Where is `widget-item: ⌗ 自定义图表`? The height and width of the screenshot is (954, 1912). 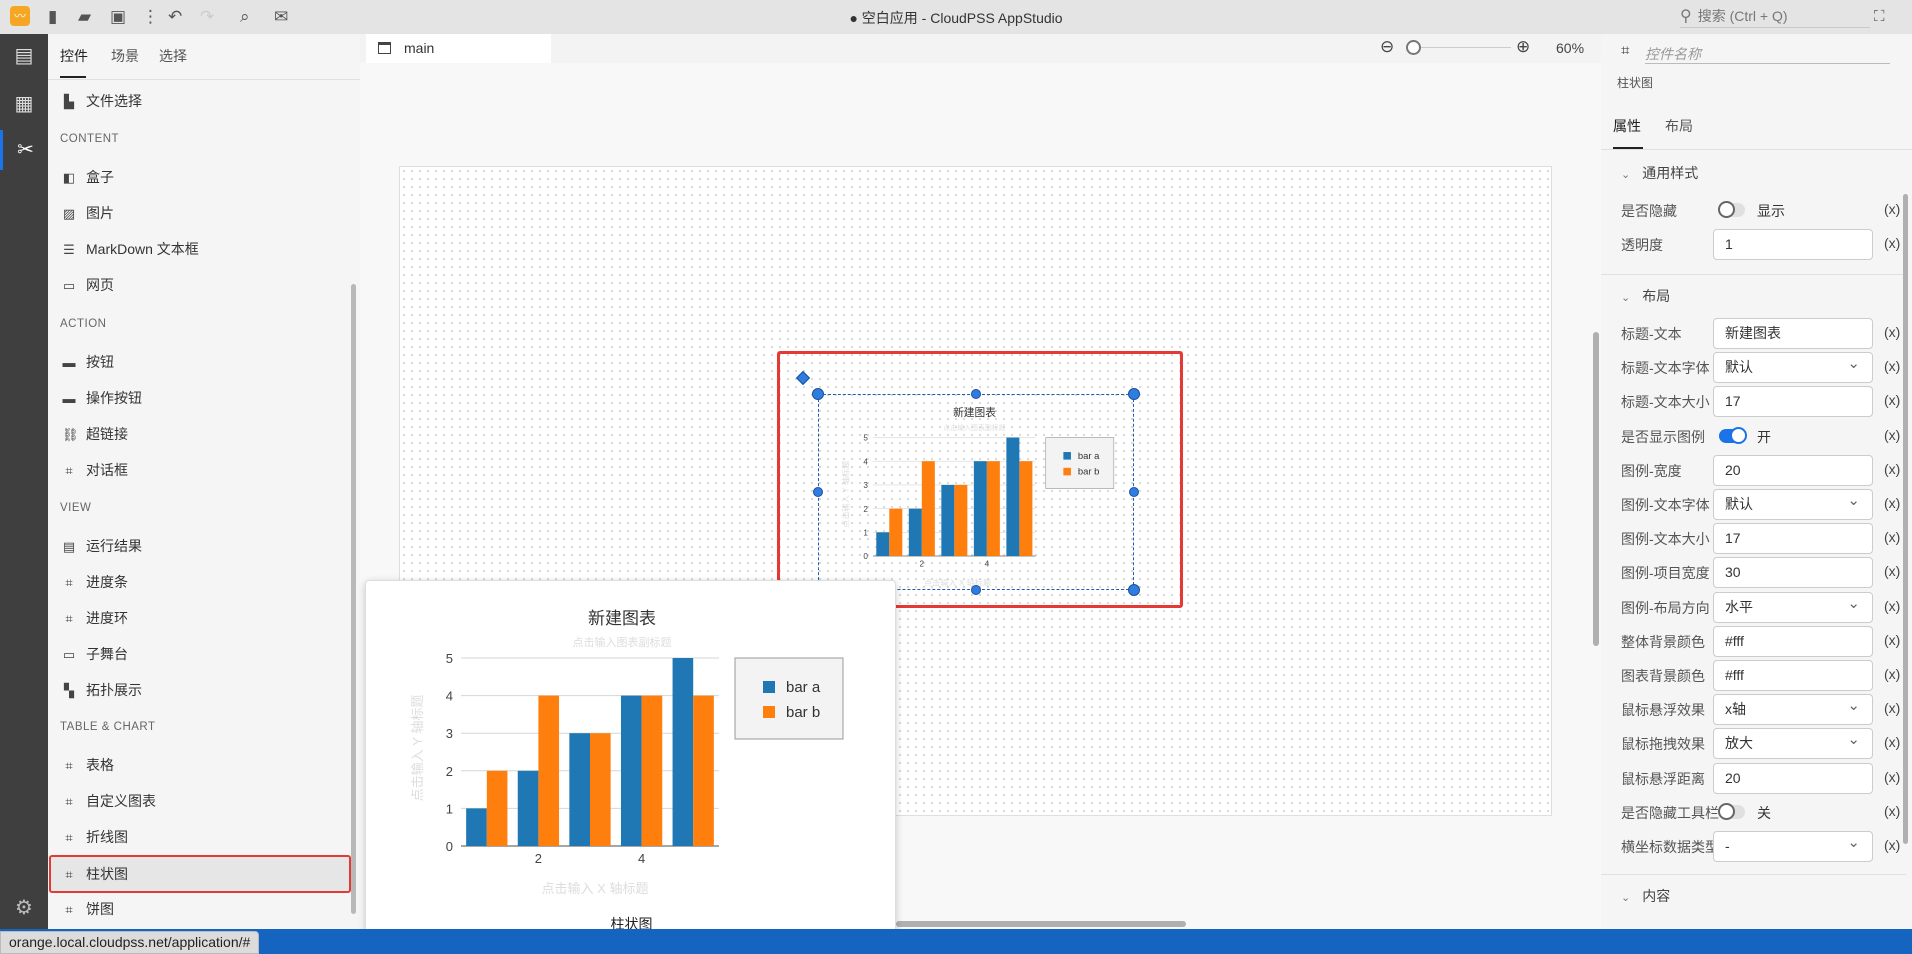
widget-item: ⌗ 自定义图表 is located at coordinates (200, 801).